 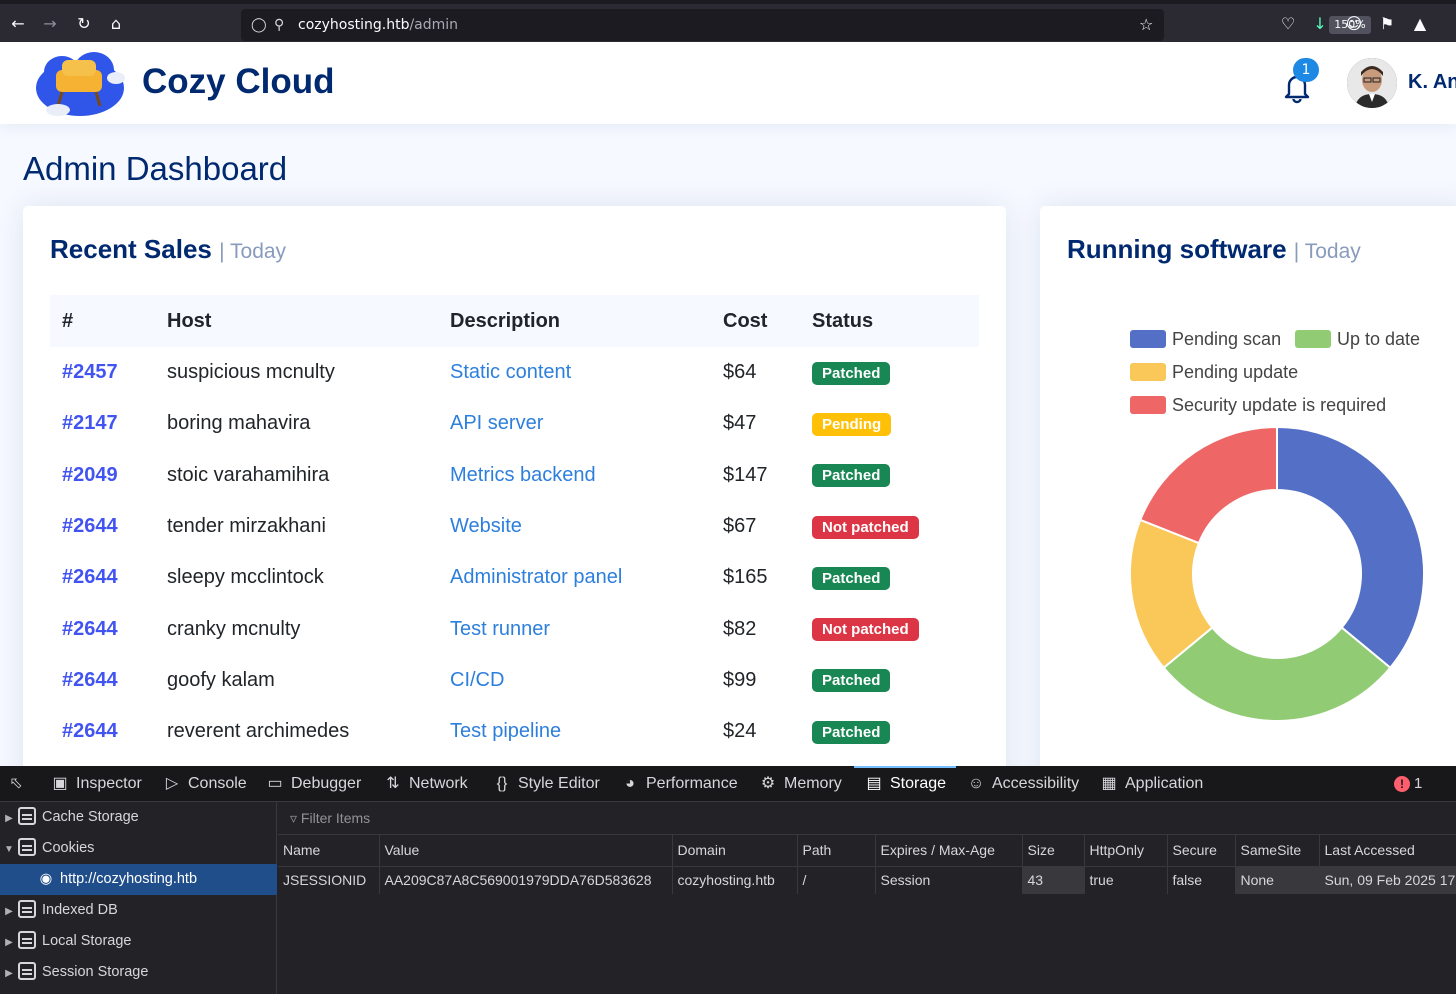 What do you see at coordinates (865, 527) in the screenshot?
I see `status-badge: Not patched` at bounding box center [865, 527].